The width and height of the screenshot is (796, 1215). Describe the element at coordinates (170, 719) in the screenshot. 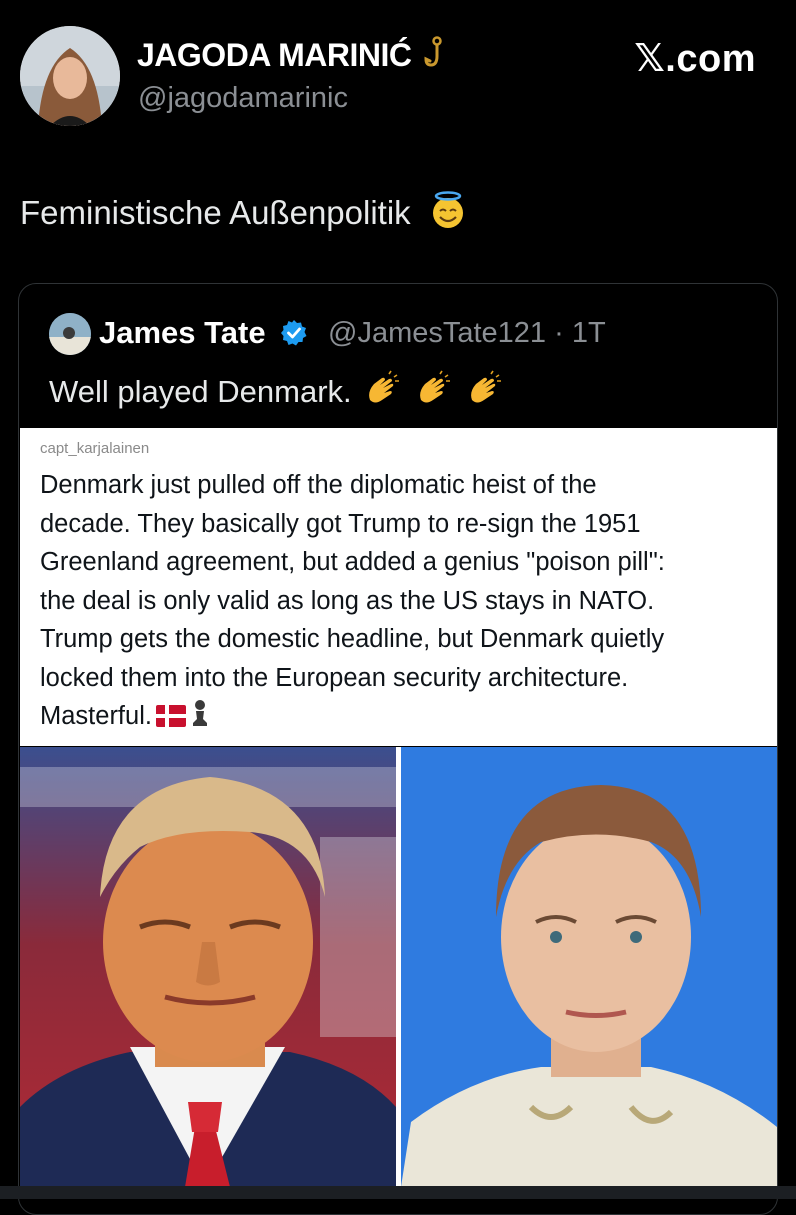

I see `denmark-flag-icon` at that location.